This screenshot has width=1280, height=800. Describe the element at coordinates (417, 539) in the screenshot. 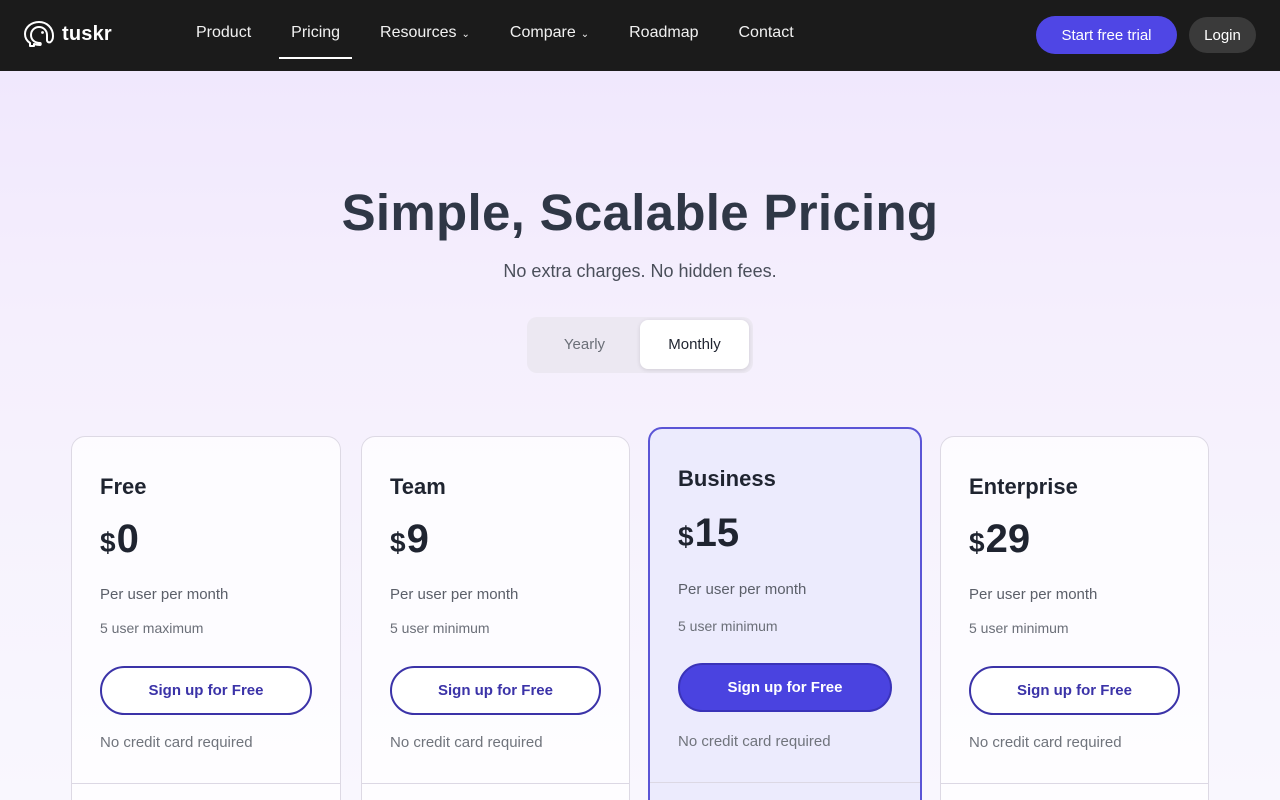

I see `price-amount: 9` at that location.